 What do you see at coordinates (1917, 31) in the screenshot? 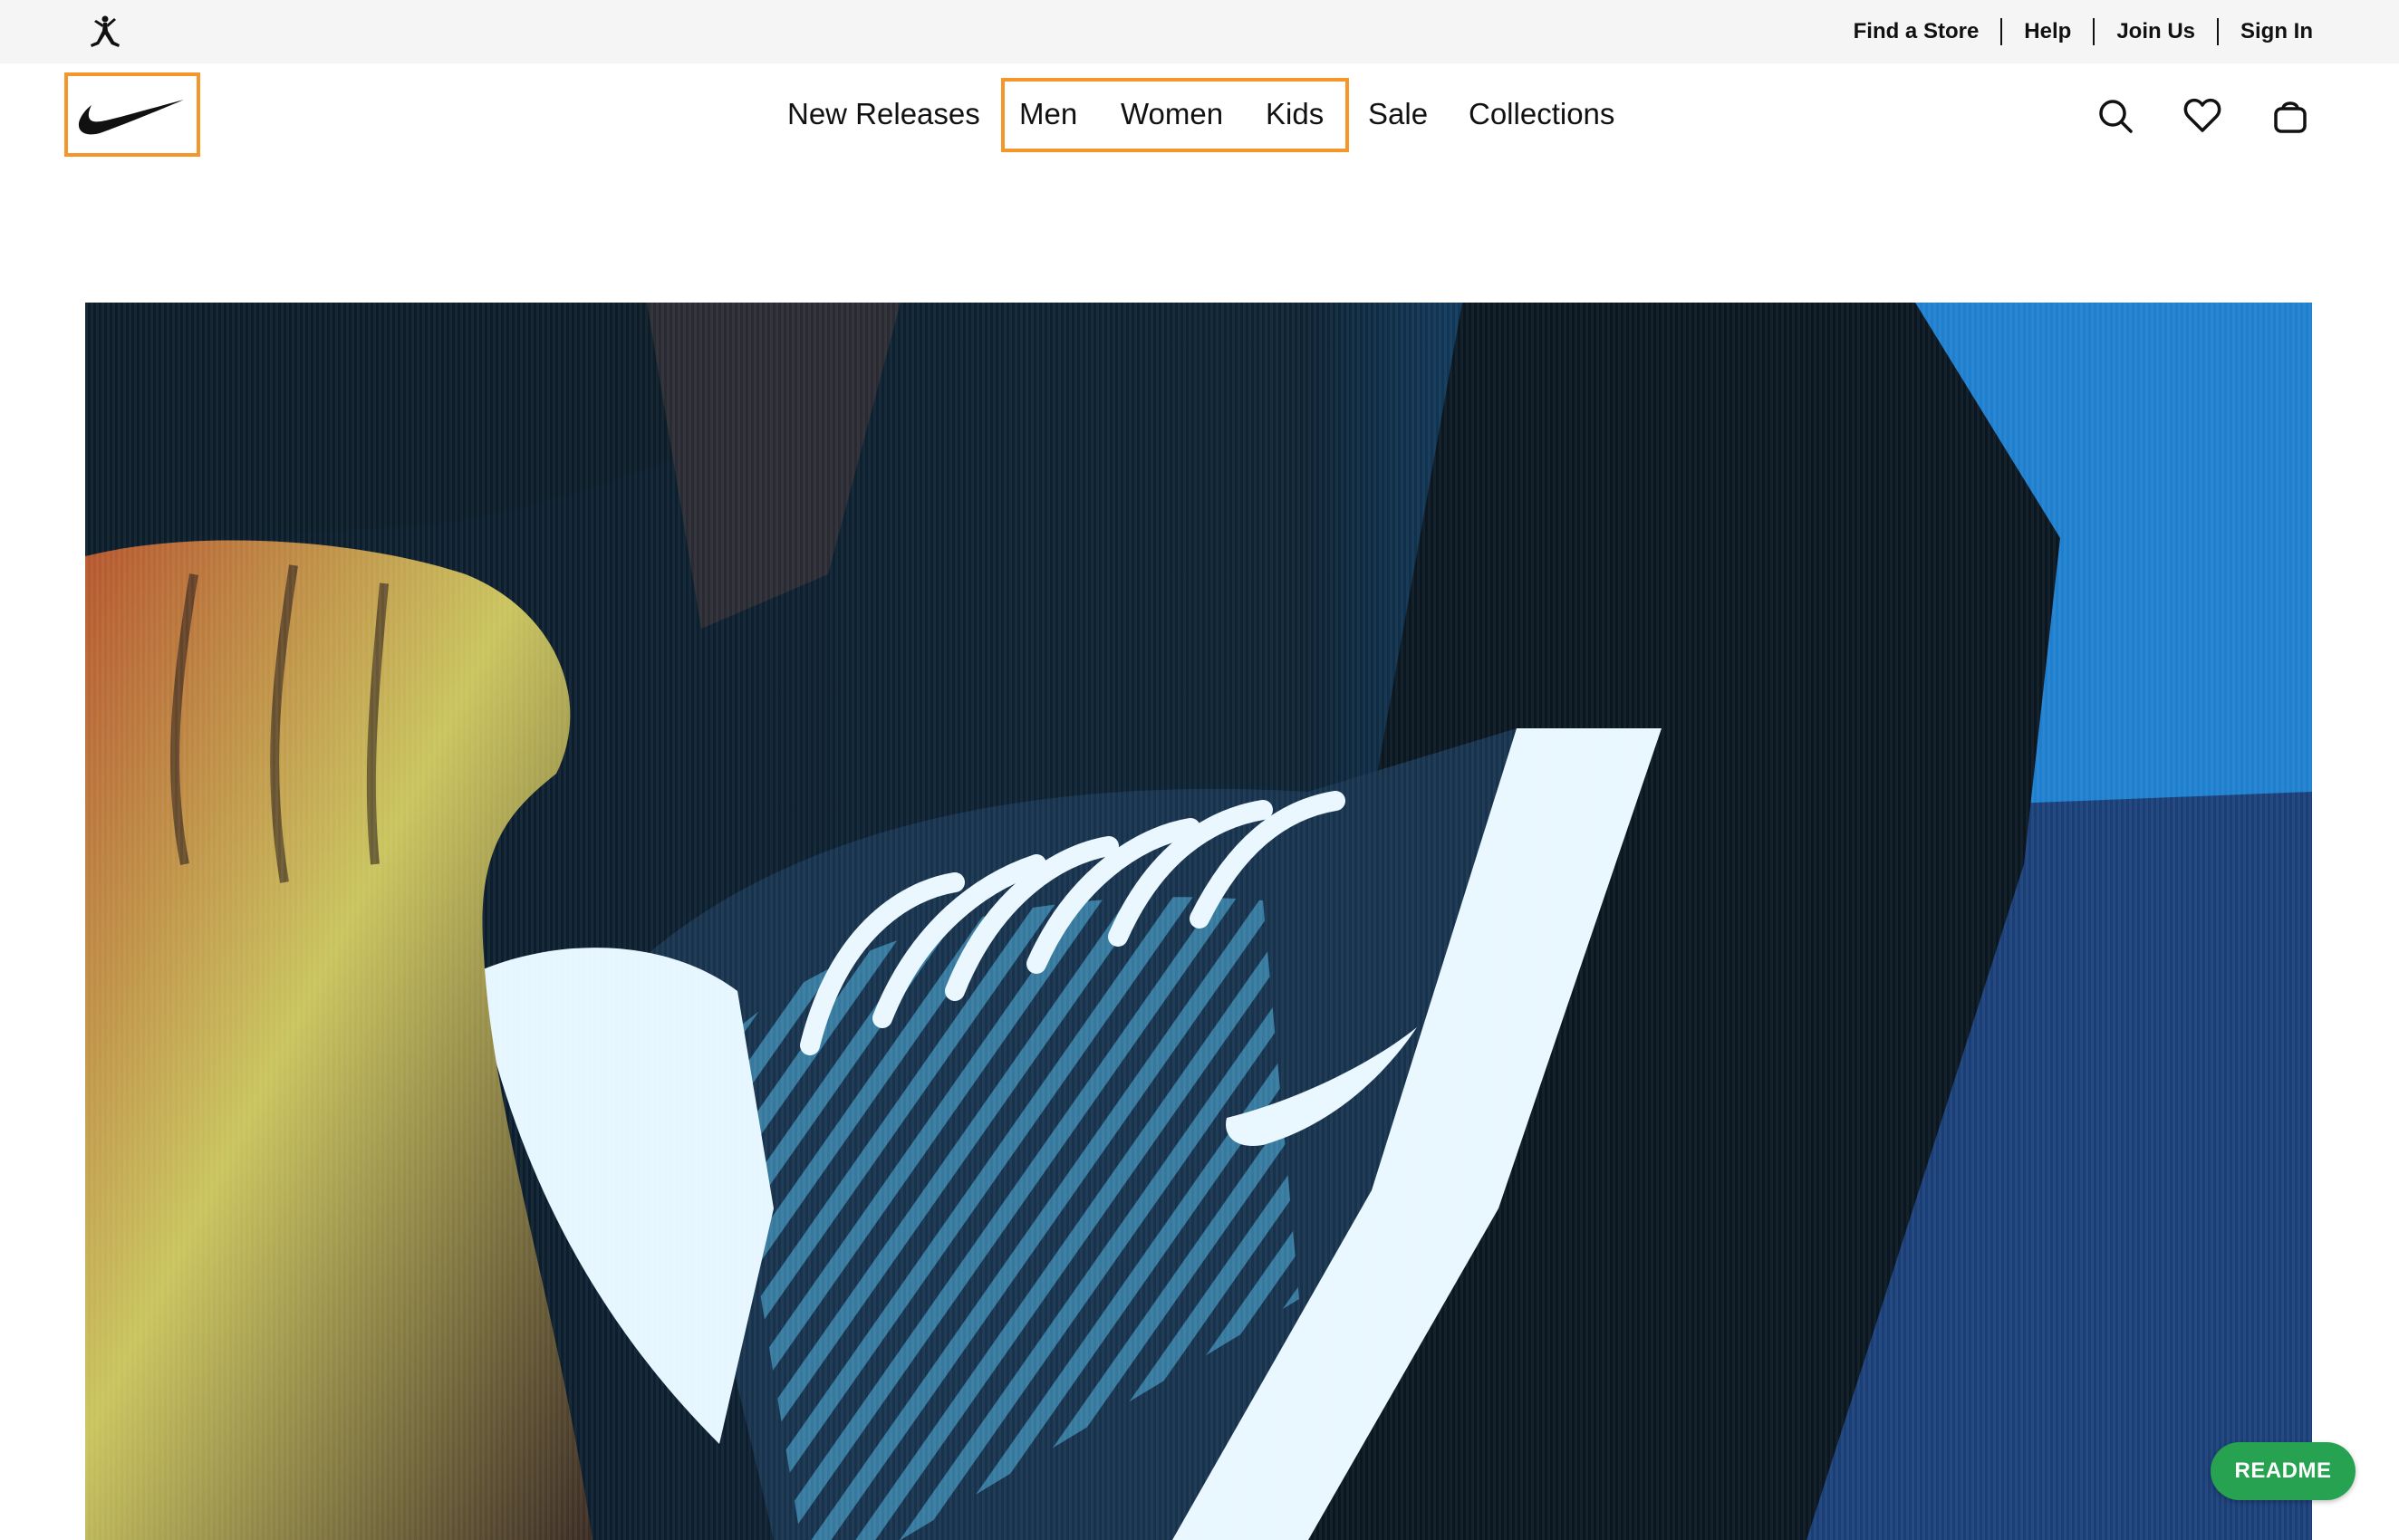
I see `find-a-store-link: Find a Store` at bounding box center [1917, 31].